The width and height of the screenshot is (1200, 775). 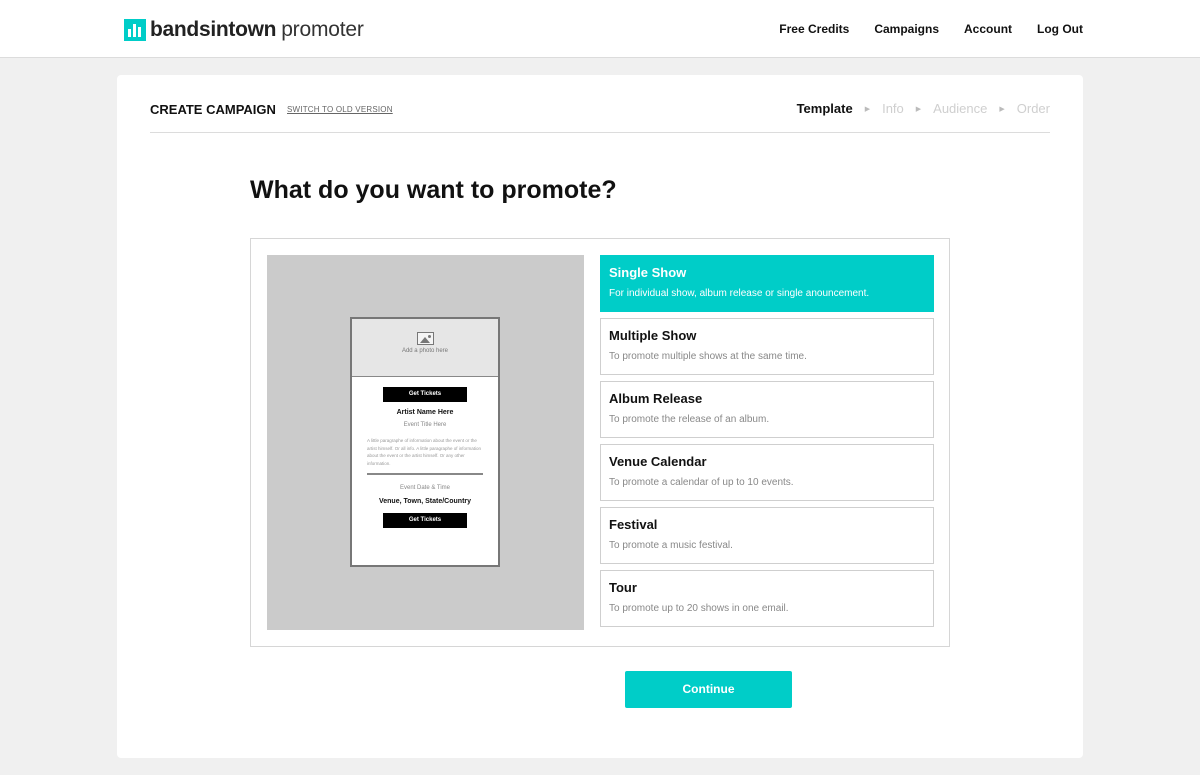 I want to click on promote-heading: What do you want to promote?, so click(x=433, y=190).